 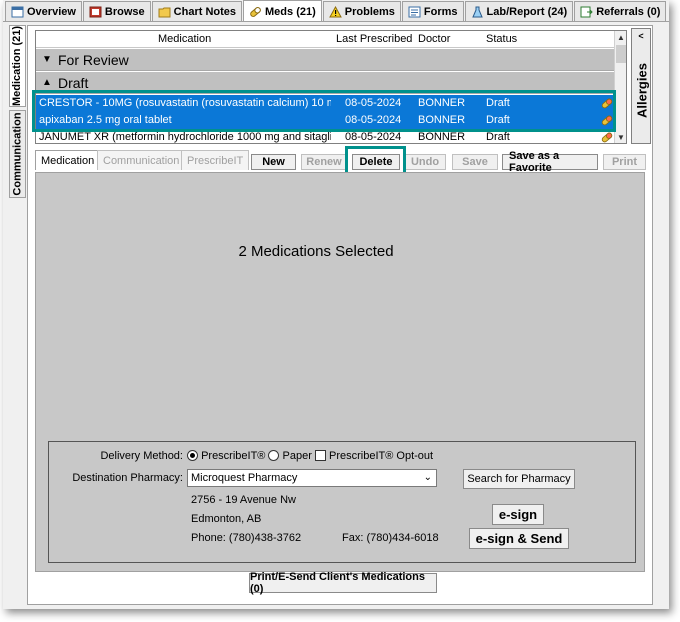 What do you see at coordinates (95, 12) in the screenshot?
I see `book-icon` at bounding box center [95, 12].